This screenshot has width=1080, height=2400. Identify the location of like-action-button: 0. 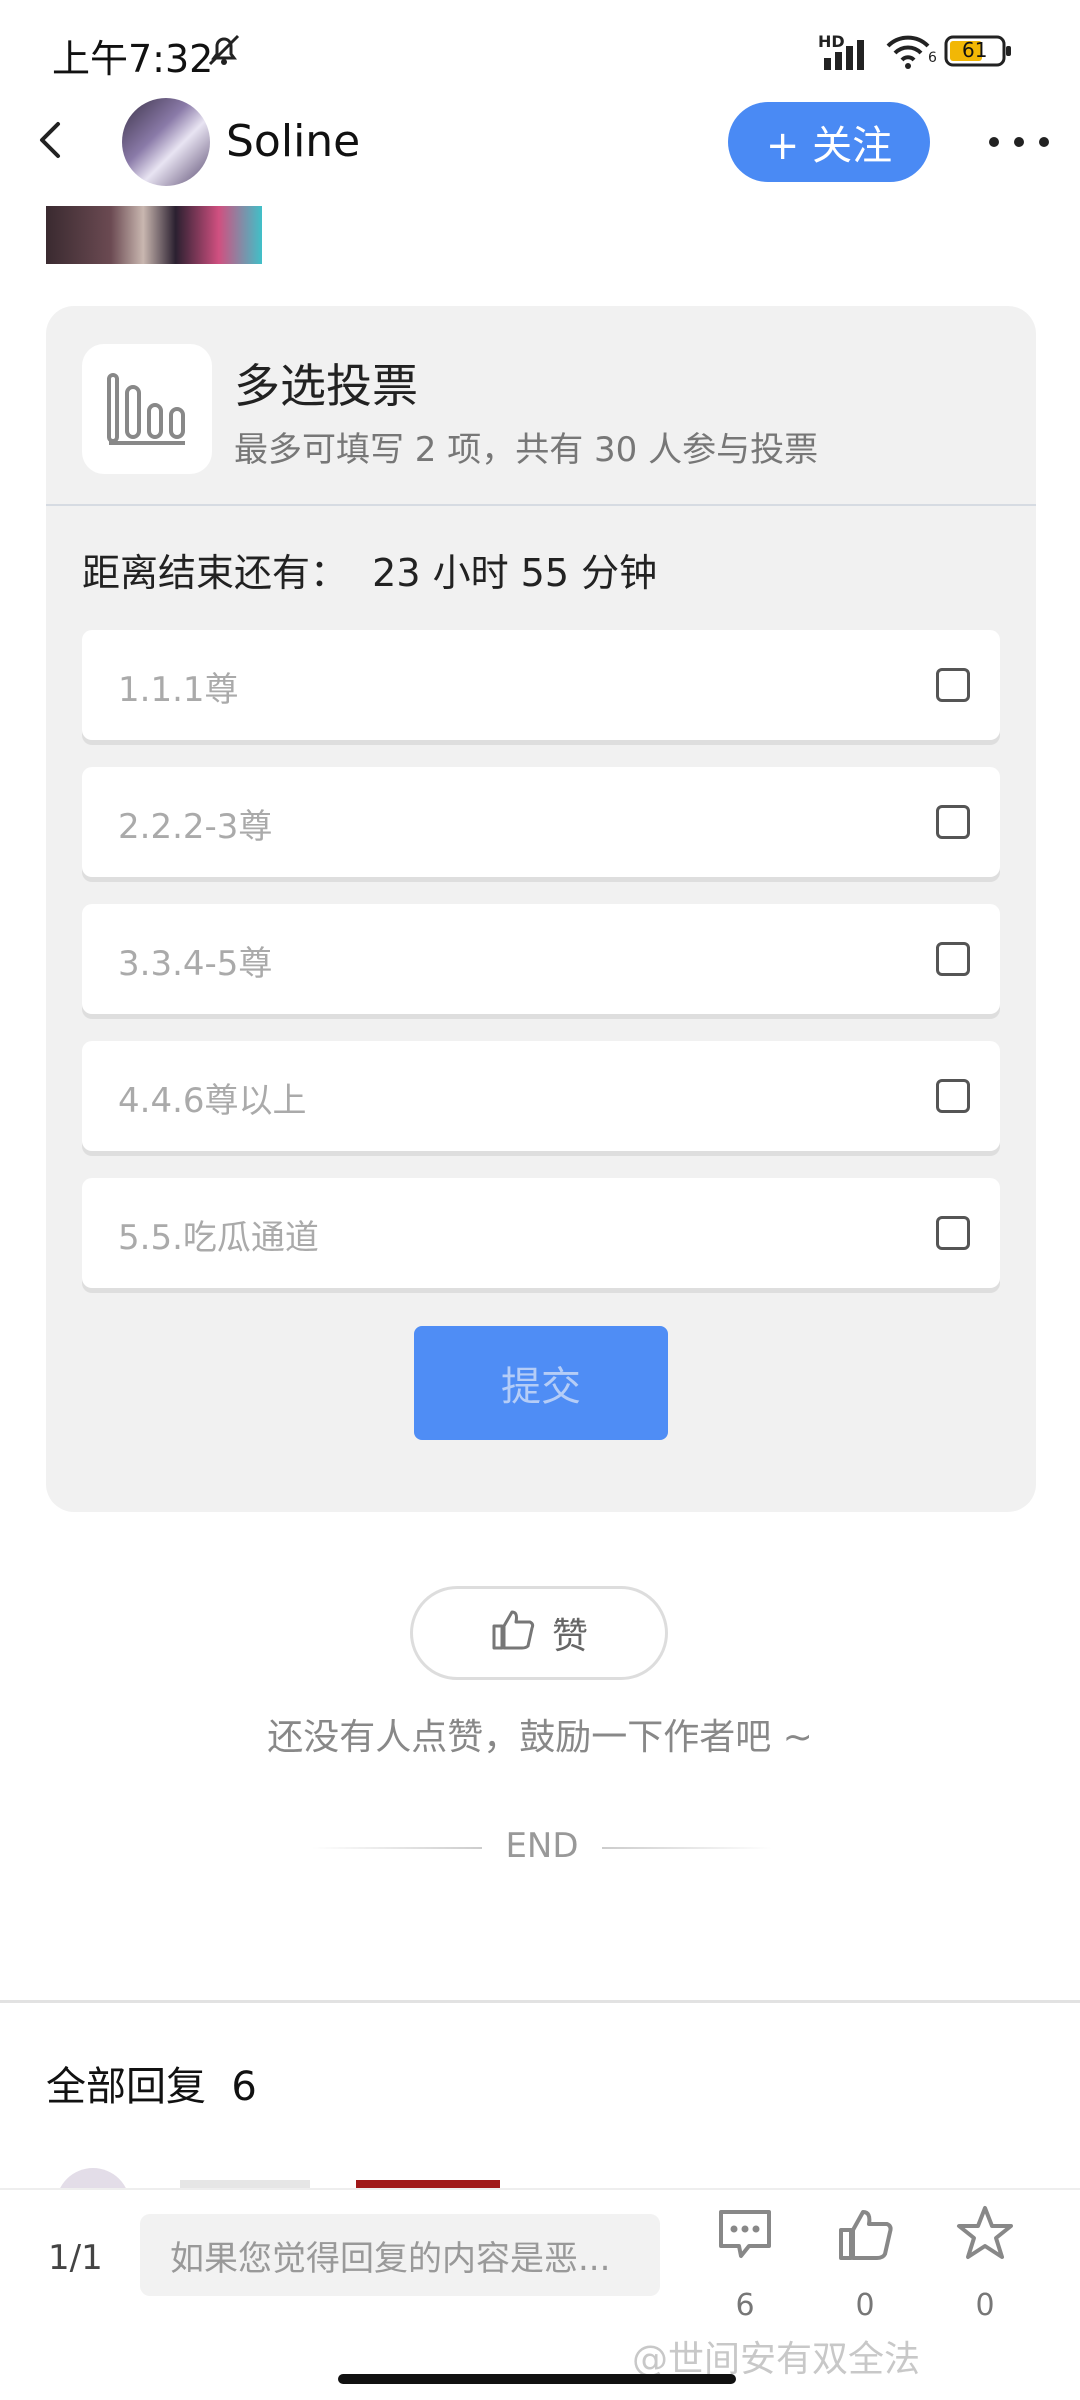
(865, 2264).